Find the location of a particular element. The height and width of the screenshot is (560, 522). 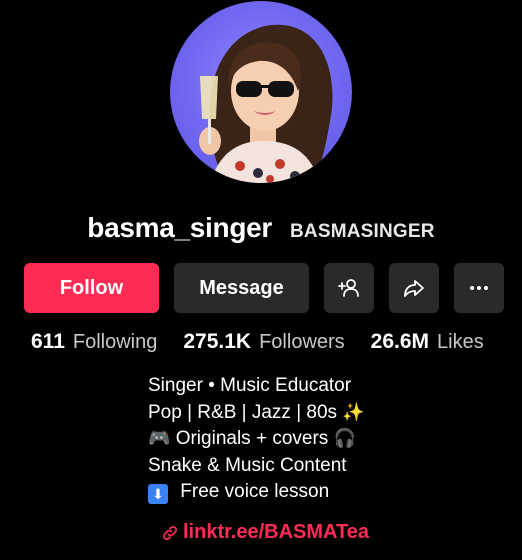

stat-likes: 26.6M Likes is located at coordinates (427, 342).